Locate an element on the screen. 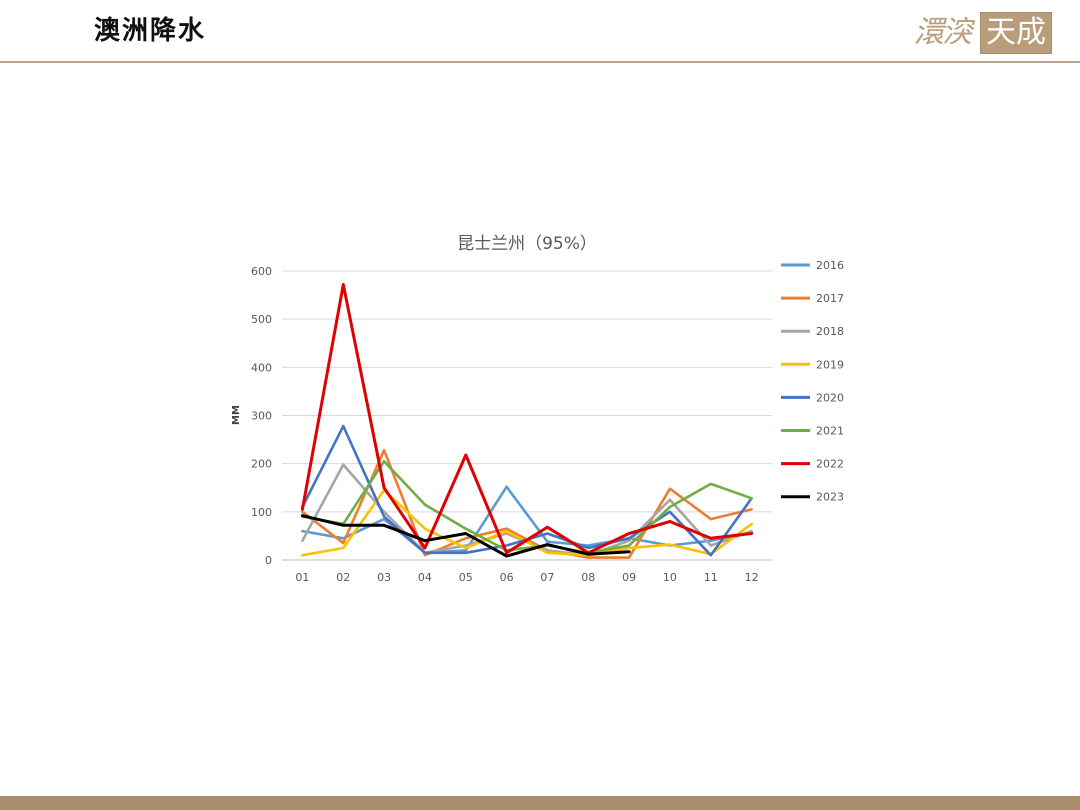  chart-title: 昆士兰州（95%） is located at coordinates (527, 244).